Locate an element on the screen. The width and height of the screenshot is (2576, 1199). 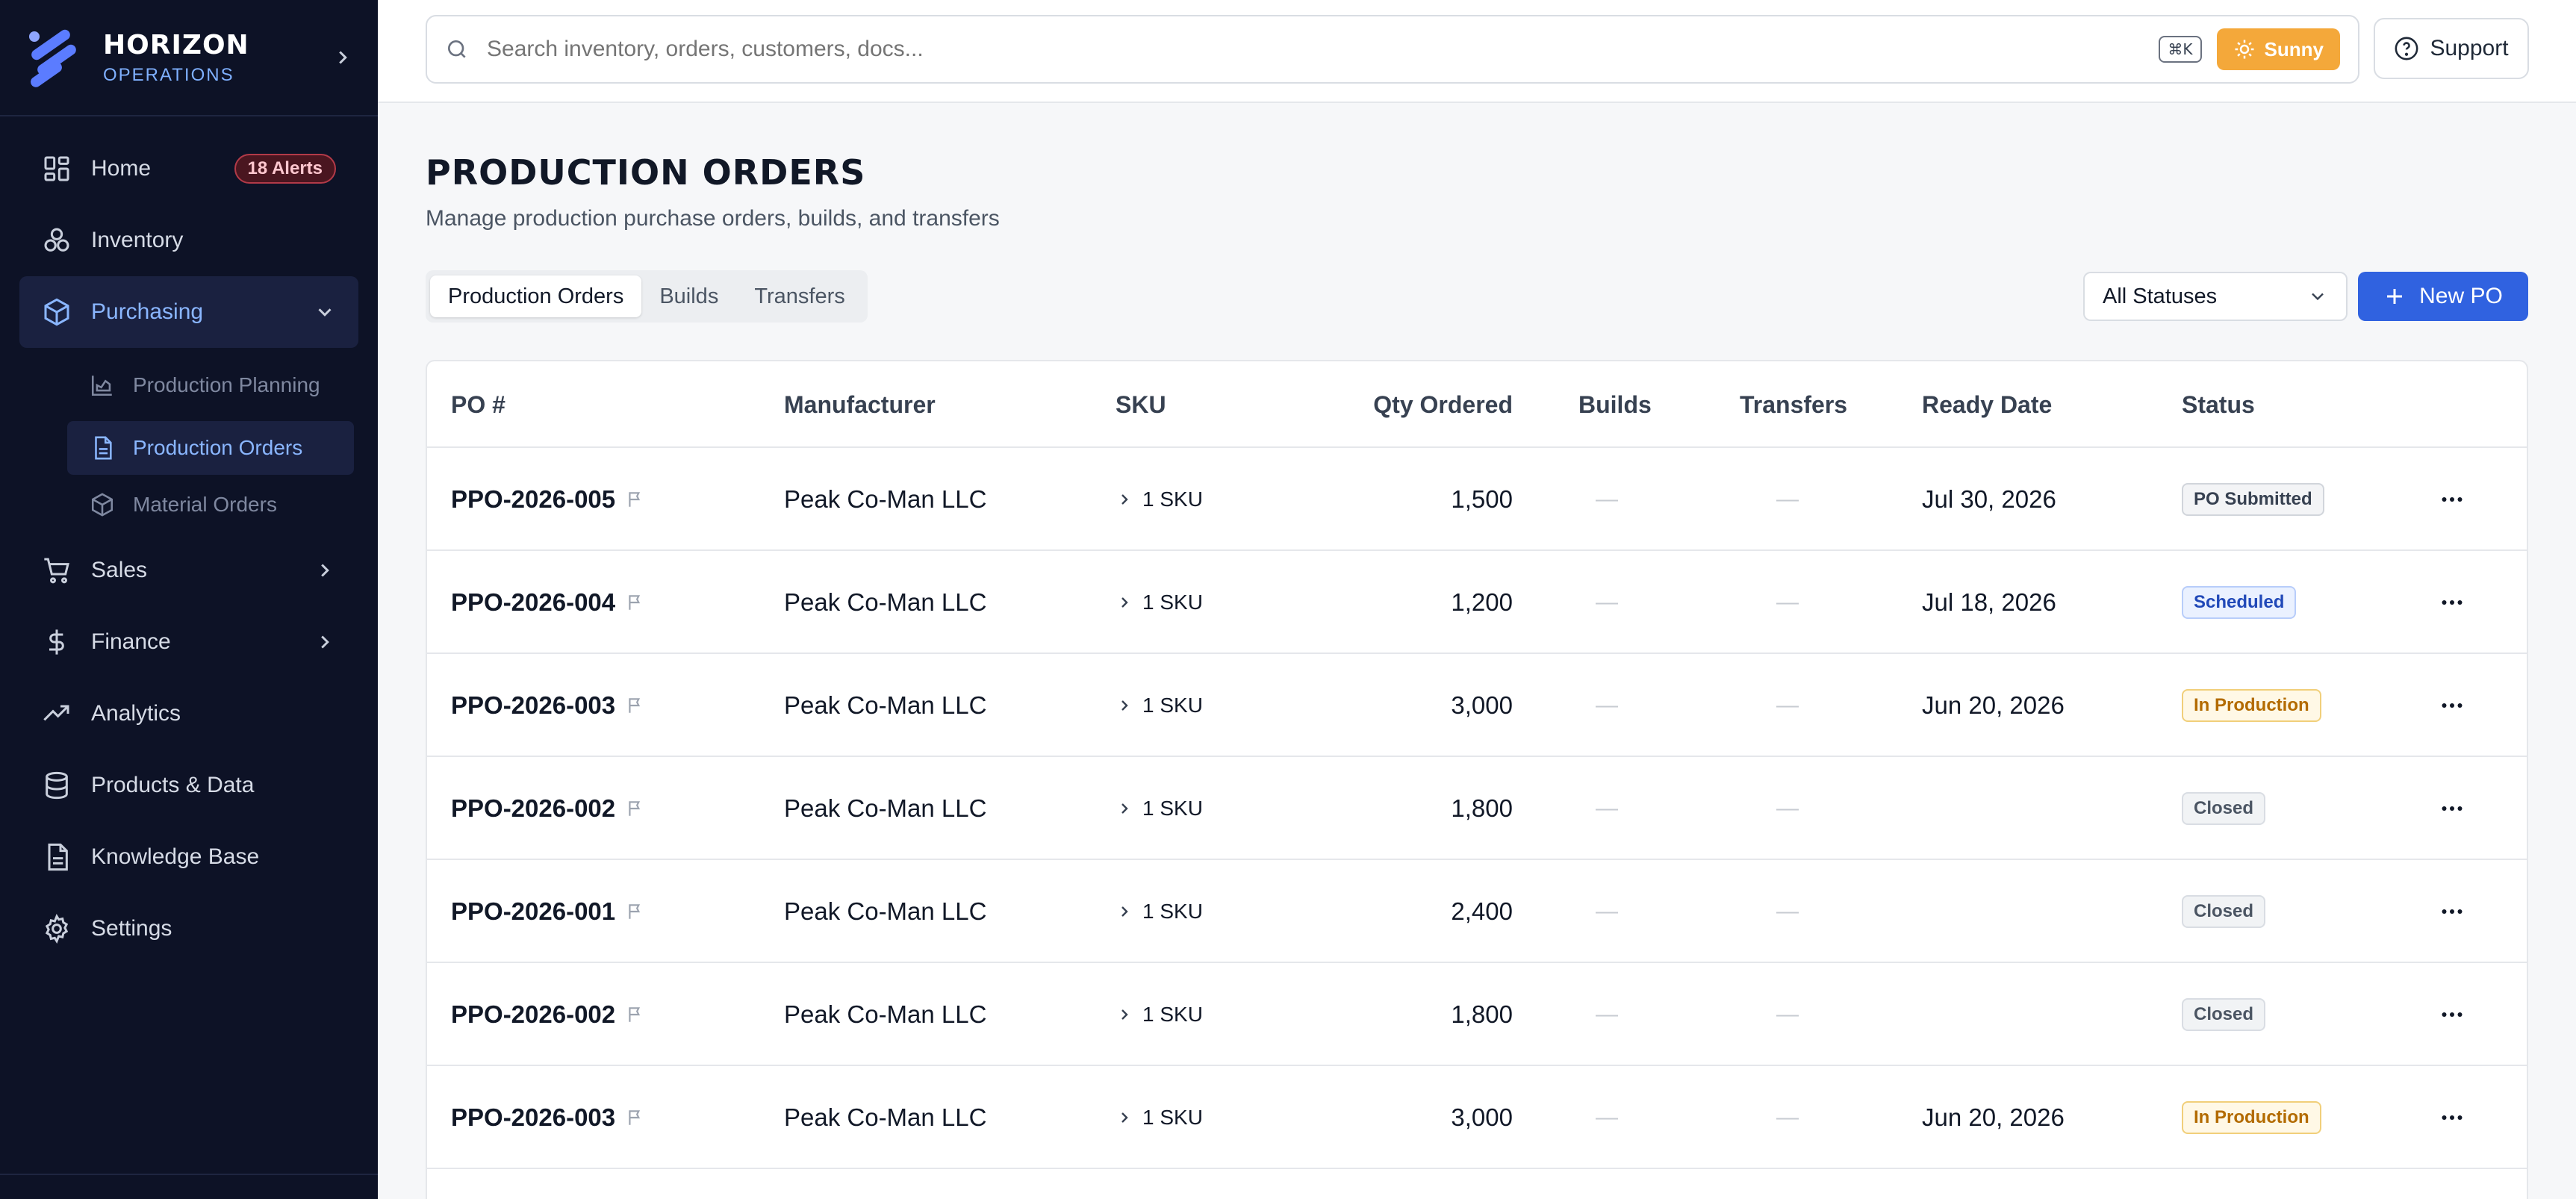
column-header-manufacturer: Manufacturer is located at coordinates (860, 404).